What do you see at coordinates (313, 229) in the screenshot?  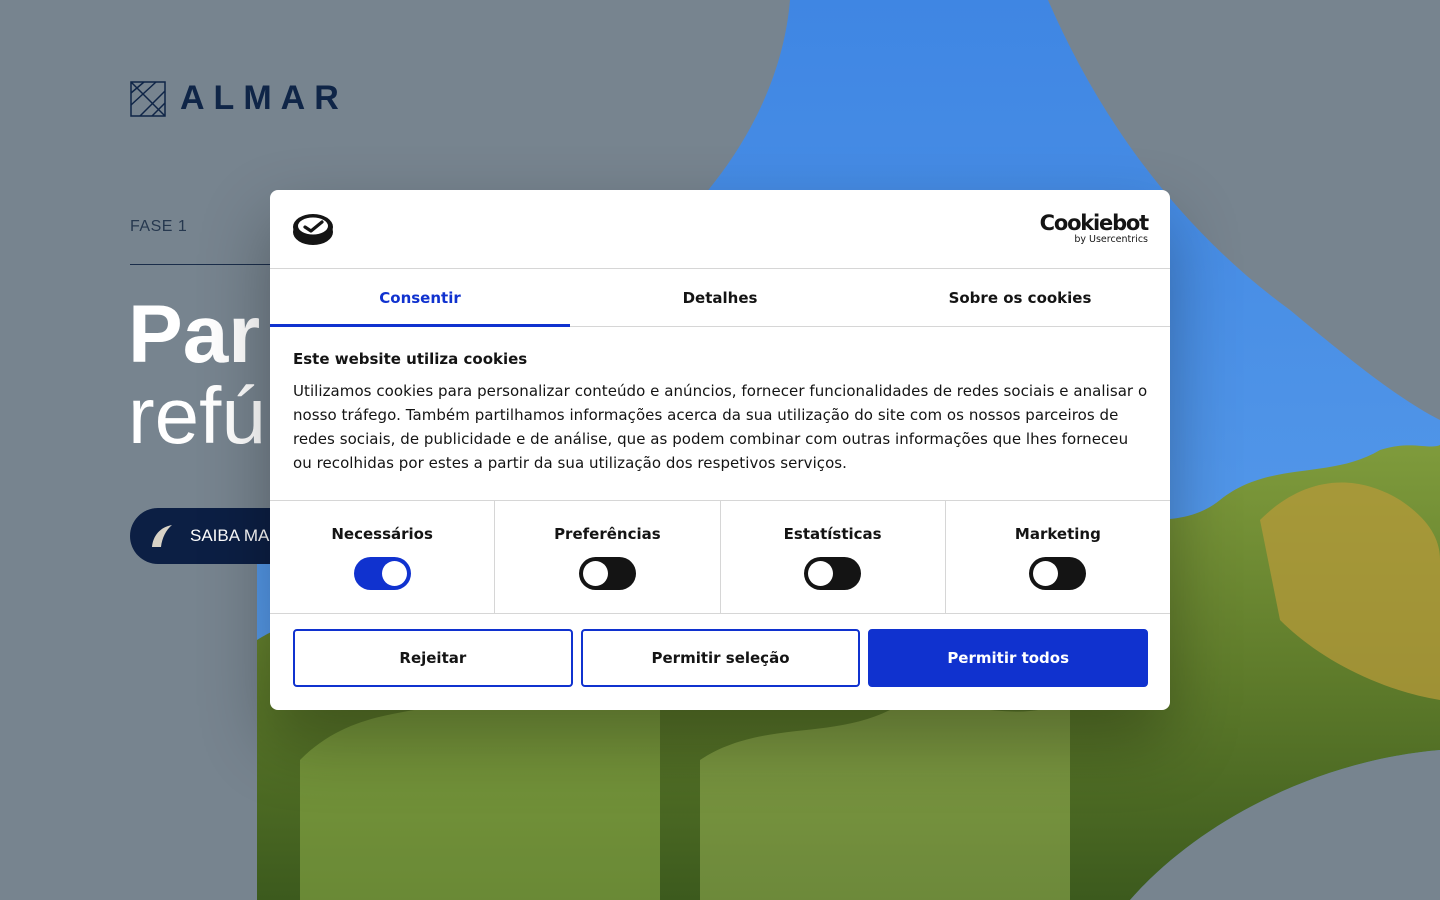 I see `cookiebot-mark-icon` at bounding box center [313, 229].